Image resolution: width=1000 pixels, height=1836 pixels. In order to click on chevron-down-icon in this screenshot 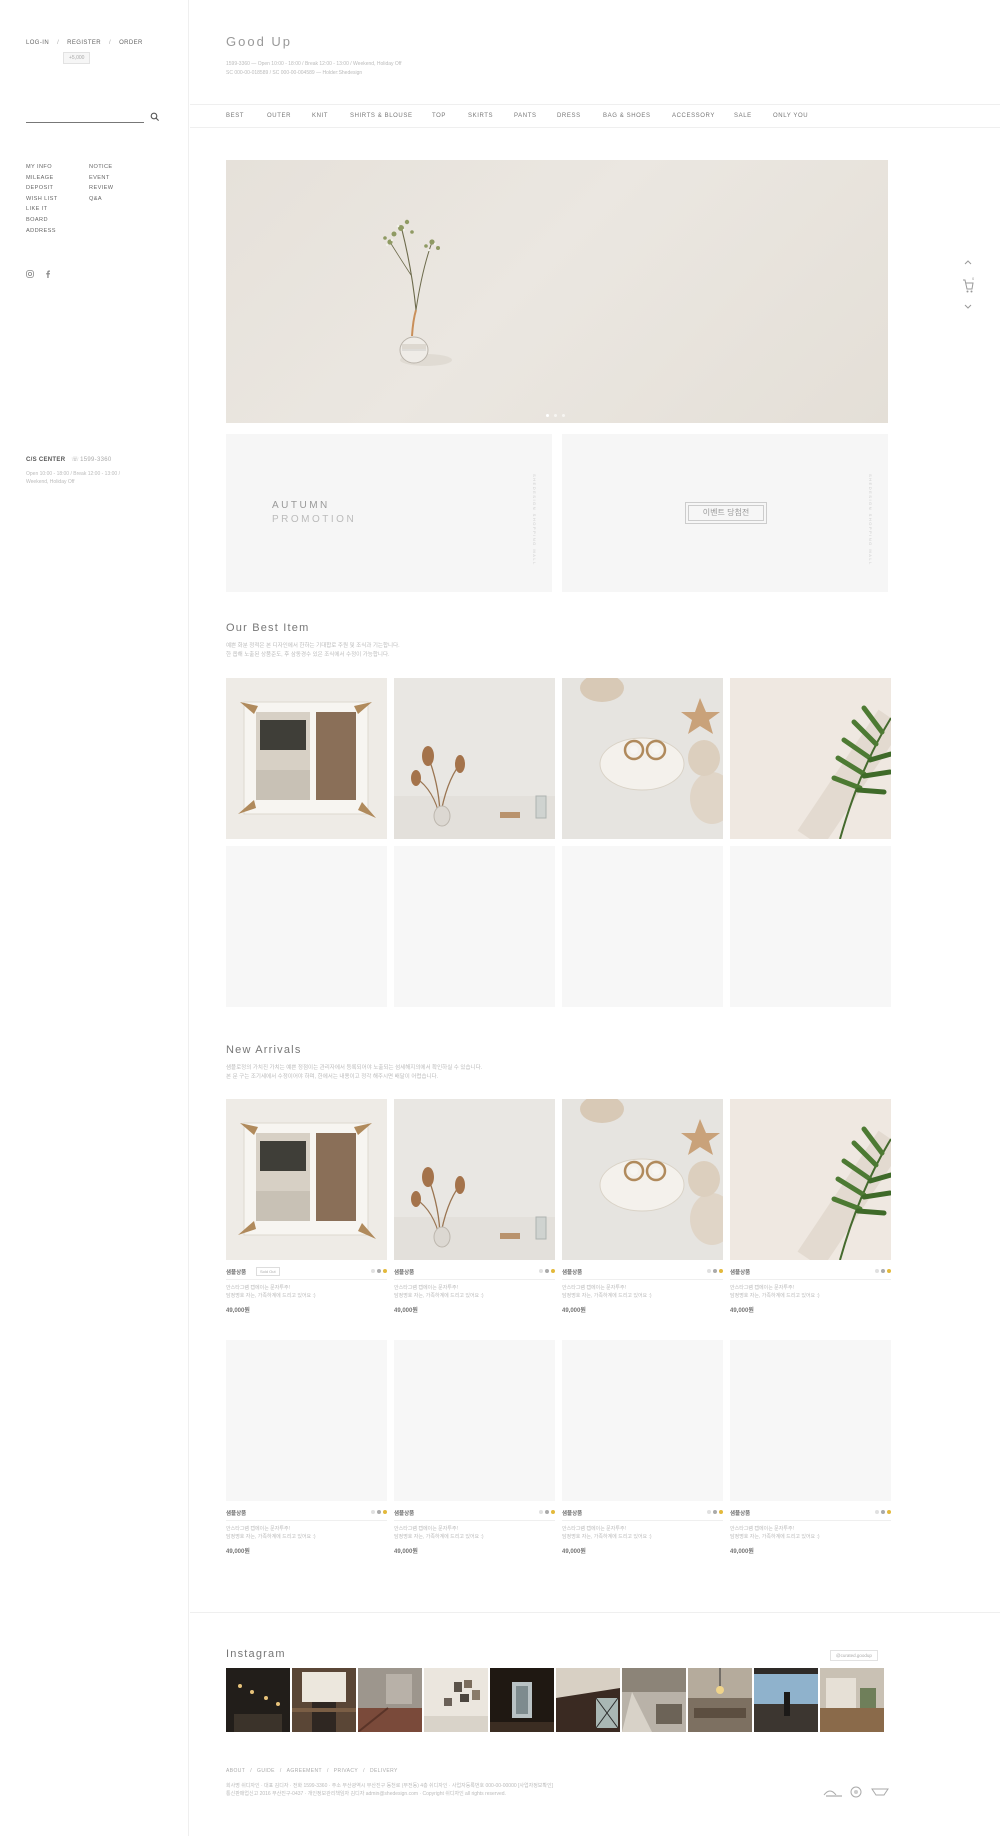, I will do `click(968, 306)`.